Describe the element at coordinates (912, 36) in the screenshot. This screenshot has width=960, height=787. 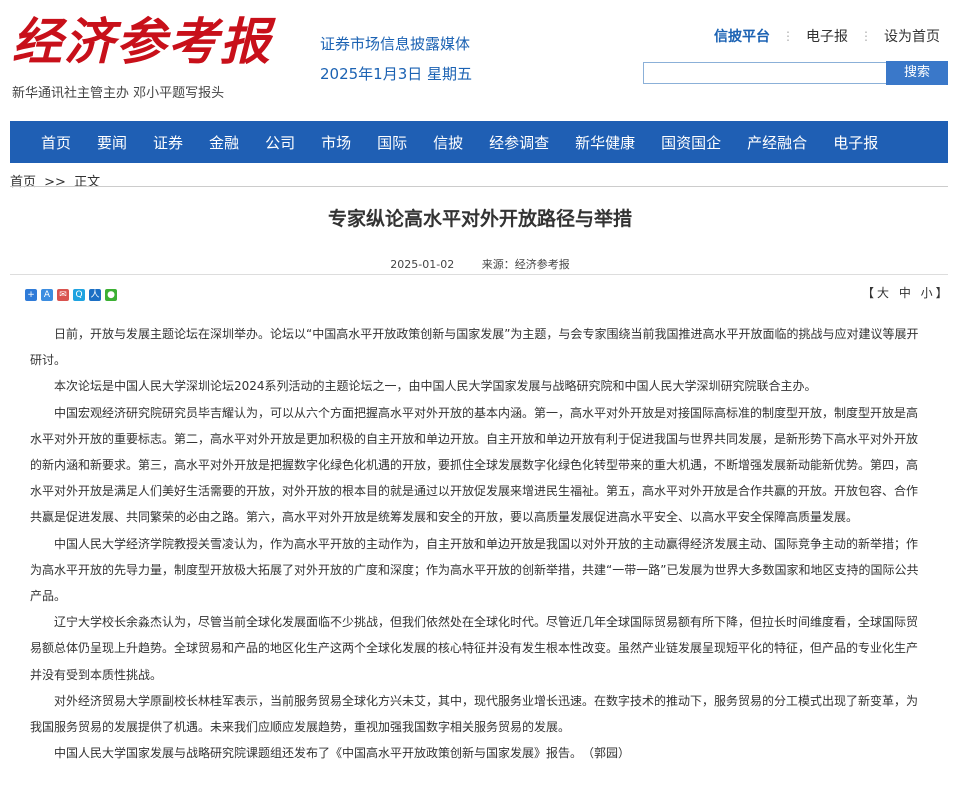
I see `link-set-homepage: 设为首页` at that location.